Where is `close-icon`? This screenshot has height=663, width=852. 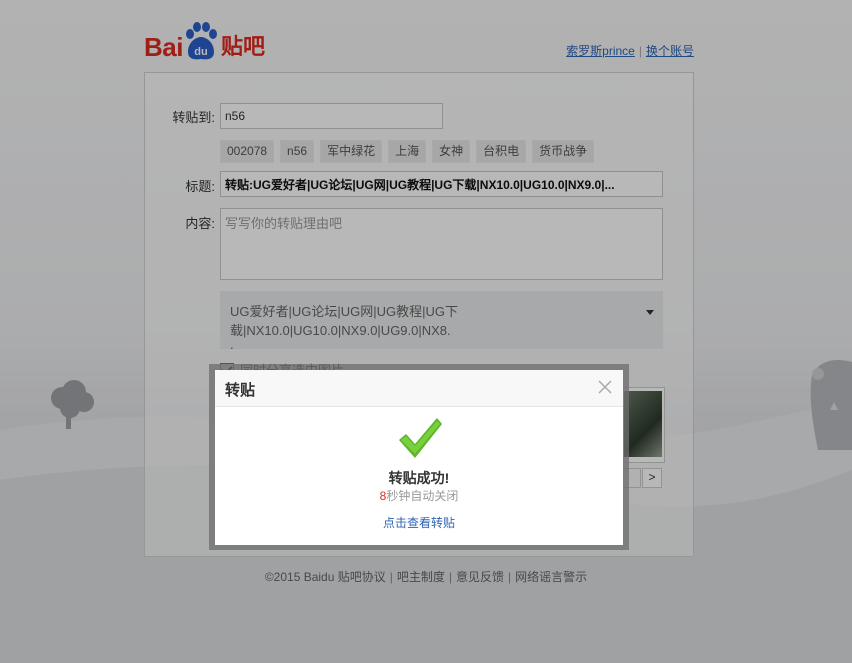
close-icon is located at coordinates (605, 387).